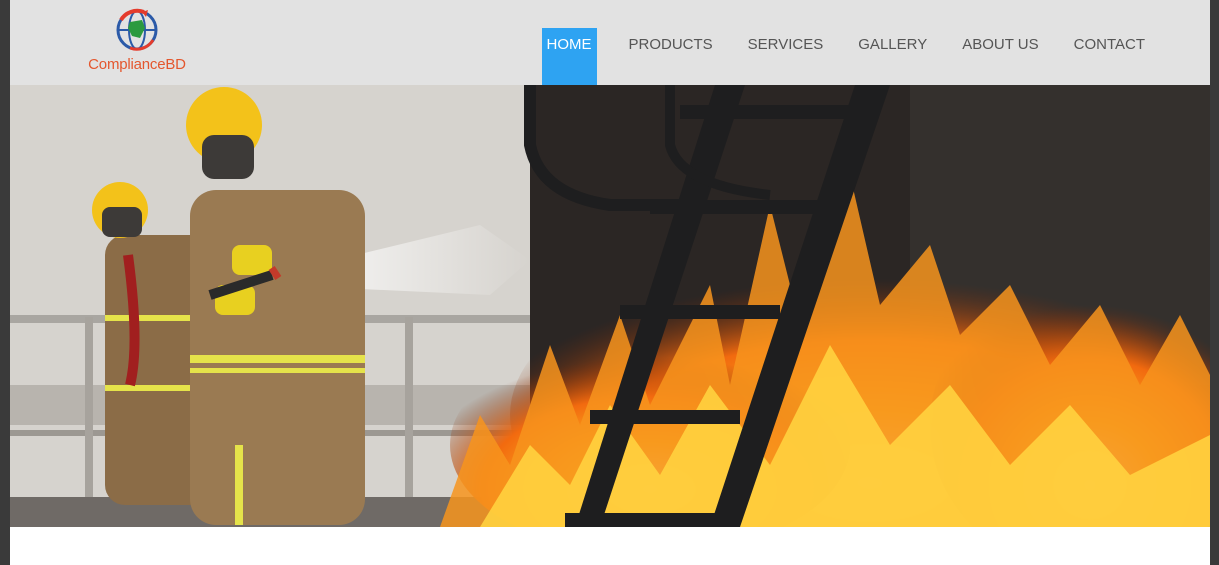 The height and width of the screenshot is (565, 1219). What do you see at coordinates (1000, 56) in the screenshot?
I see `nav-about-us: ABOUT US` at bounding box center [1000, 56].